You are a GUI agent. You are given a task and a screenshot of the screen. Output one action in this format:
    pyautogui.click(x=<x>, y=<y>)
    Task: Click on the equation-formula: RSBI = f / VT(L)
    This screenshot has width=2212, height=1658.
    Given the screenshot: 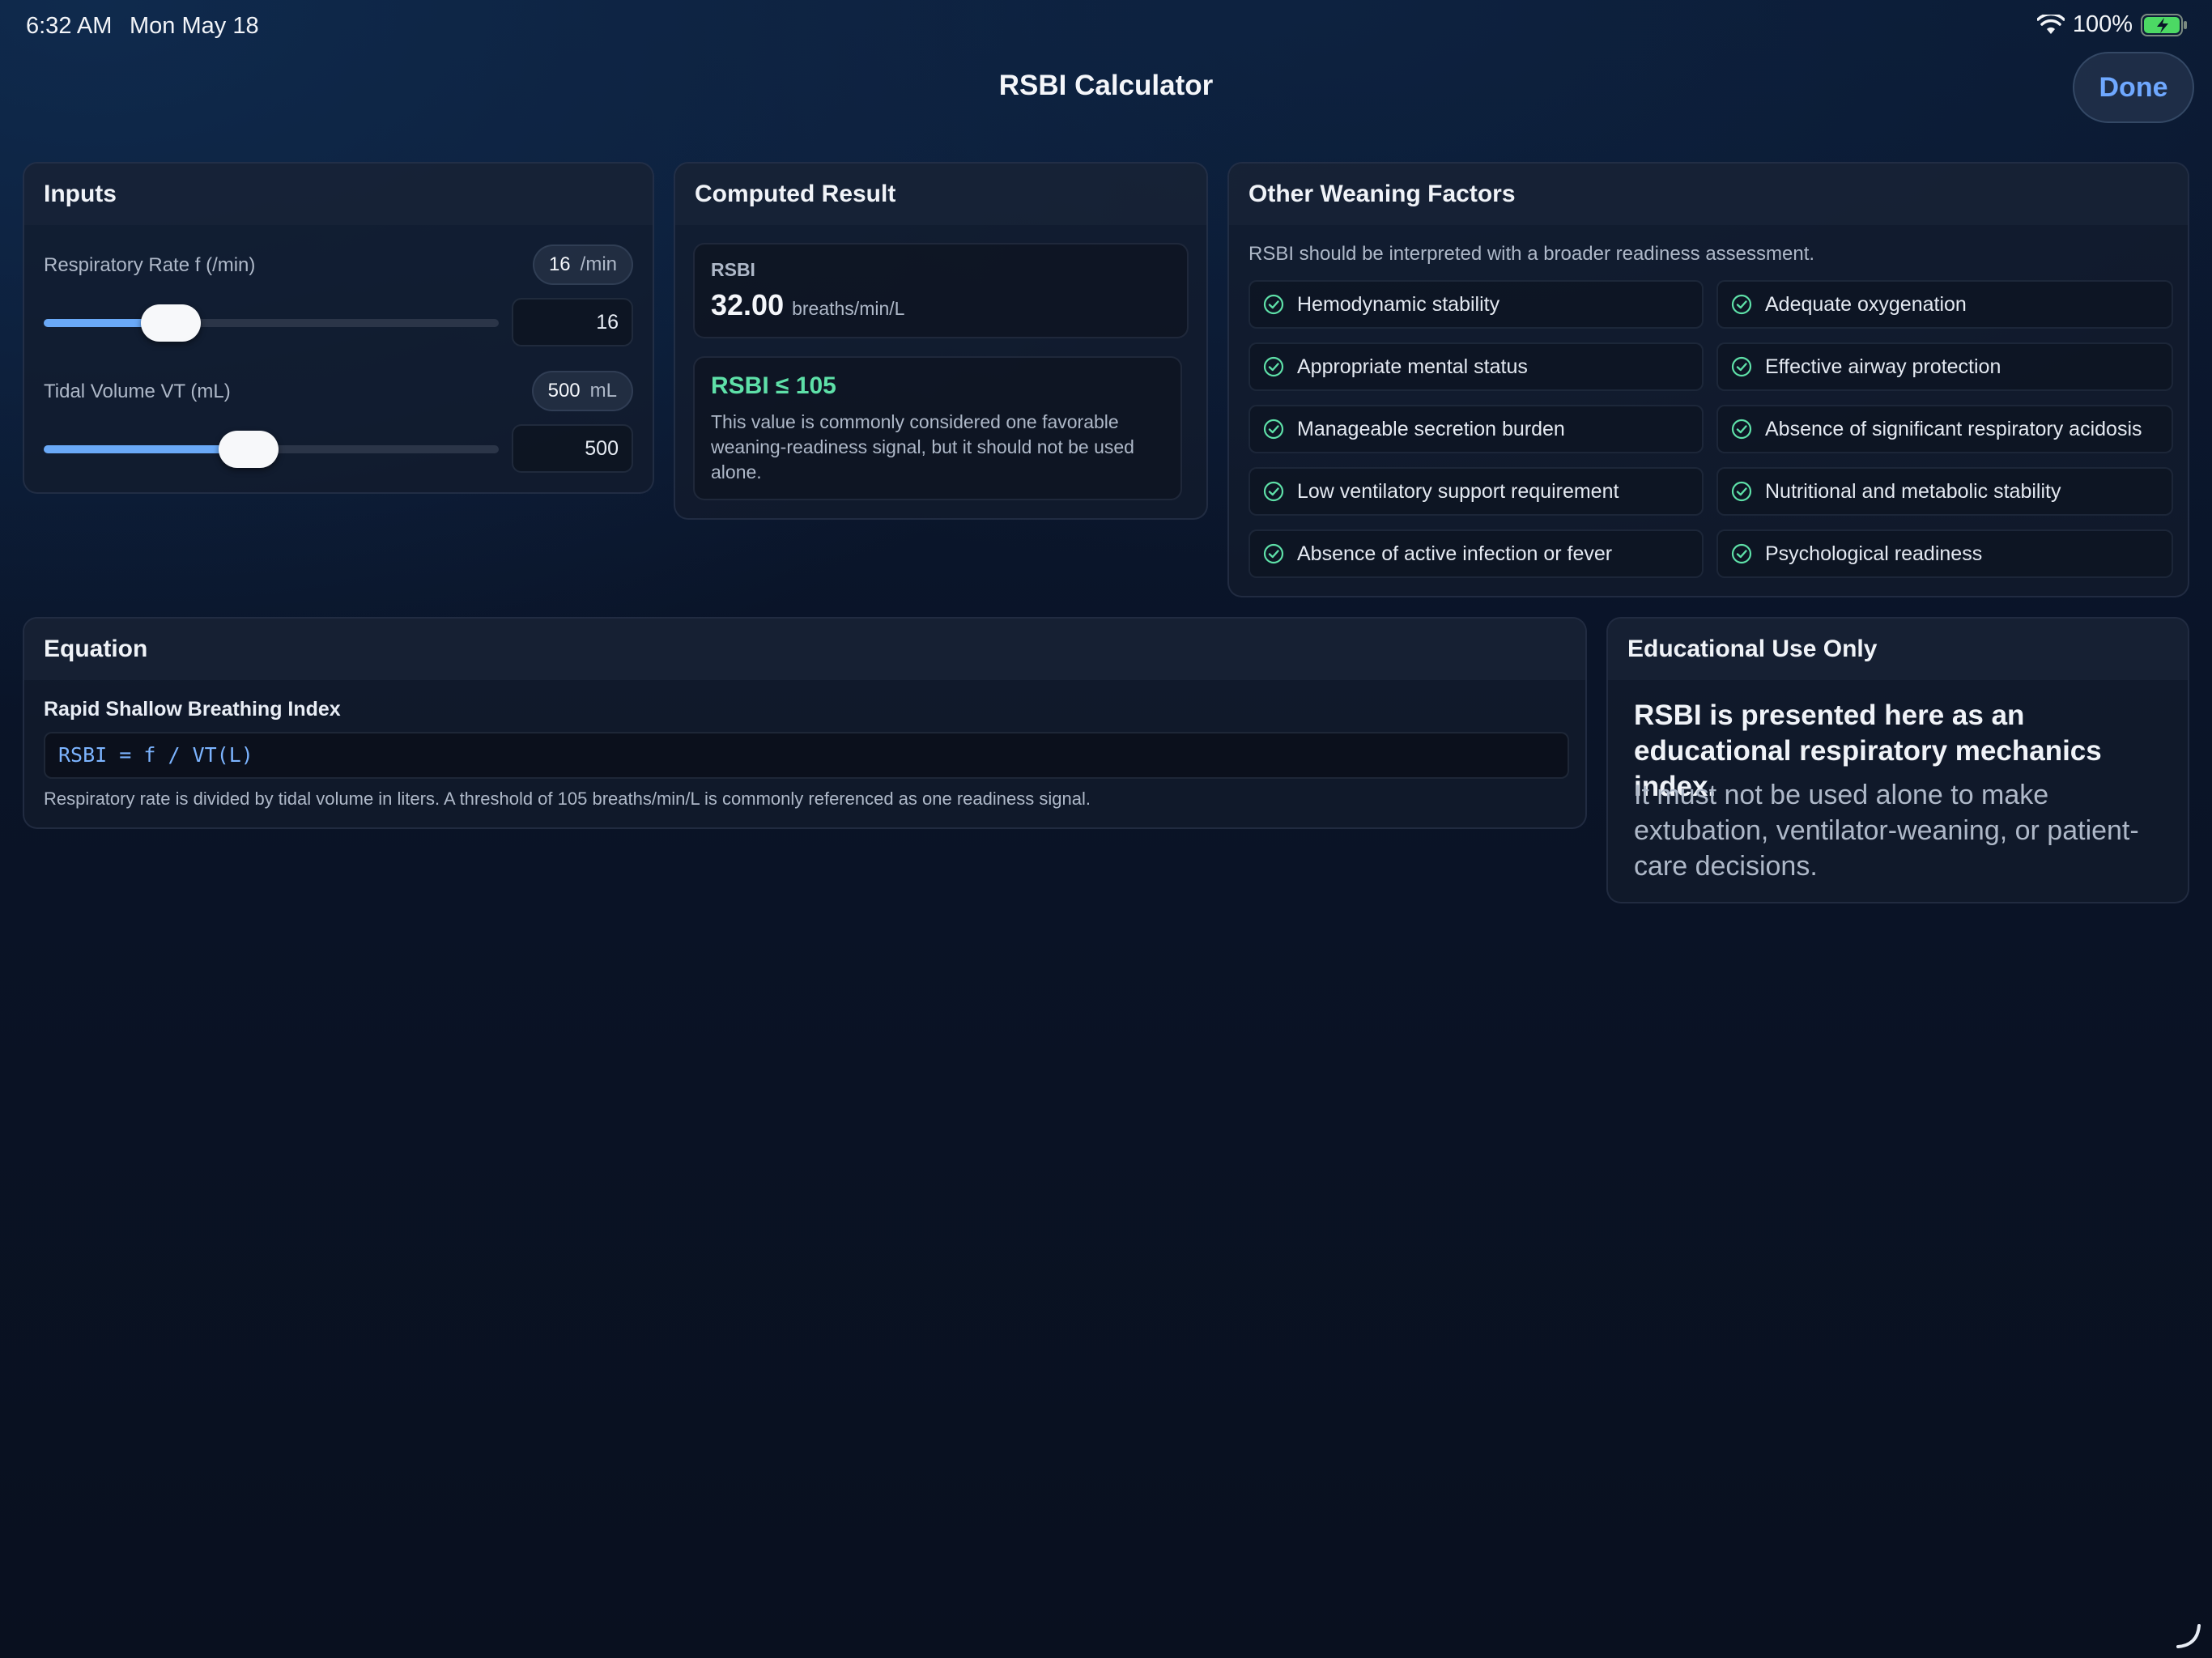 What is the action you would take?
    pyautogui.click(x=807, y=755)
    